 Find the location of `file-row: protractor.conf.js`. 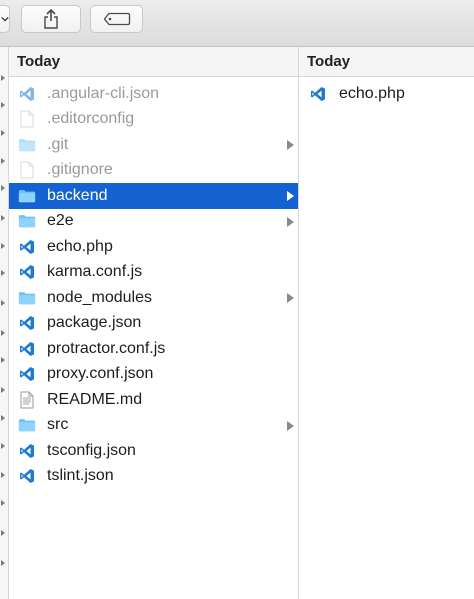

file-row: protractor.conf.js is located at coordinates (153, 349).